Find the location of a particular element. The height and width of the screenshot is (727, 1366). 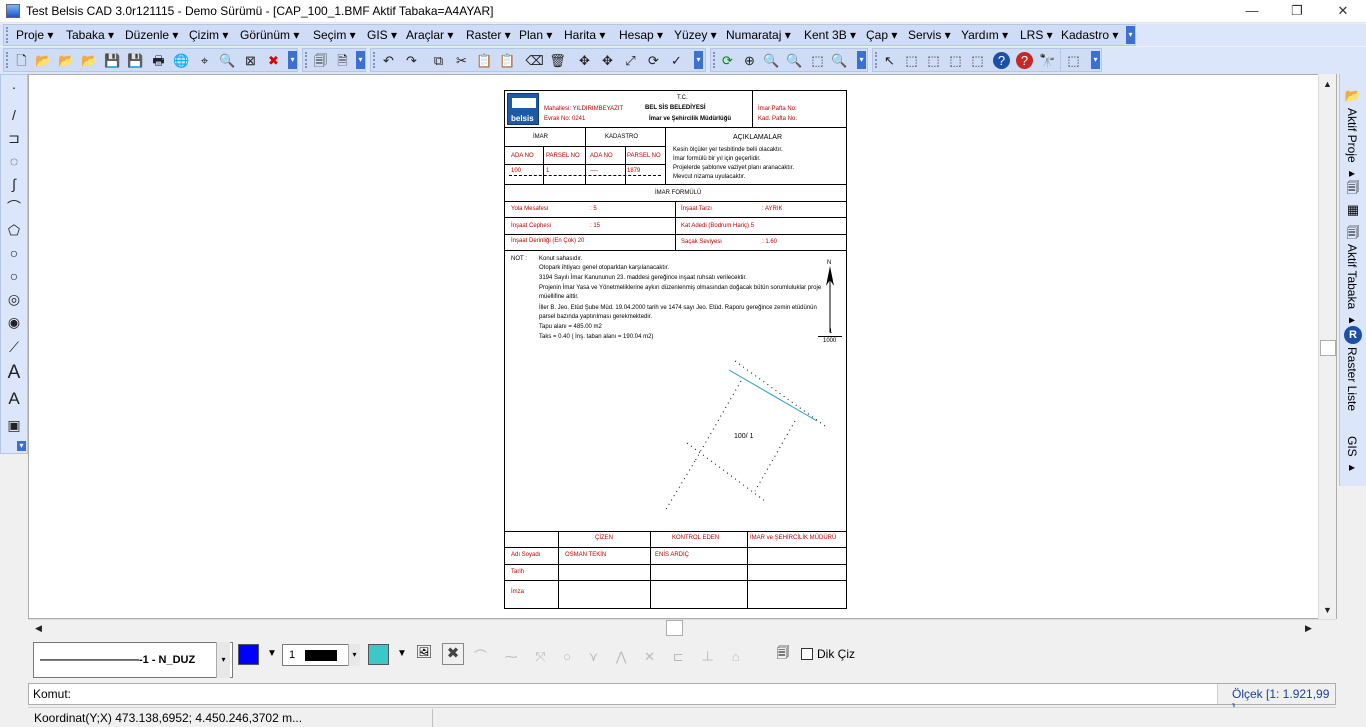

open-folder-icon: 📂 is located at coordinates (66, 60).